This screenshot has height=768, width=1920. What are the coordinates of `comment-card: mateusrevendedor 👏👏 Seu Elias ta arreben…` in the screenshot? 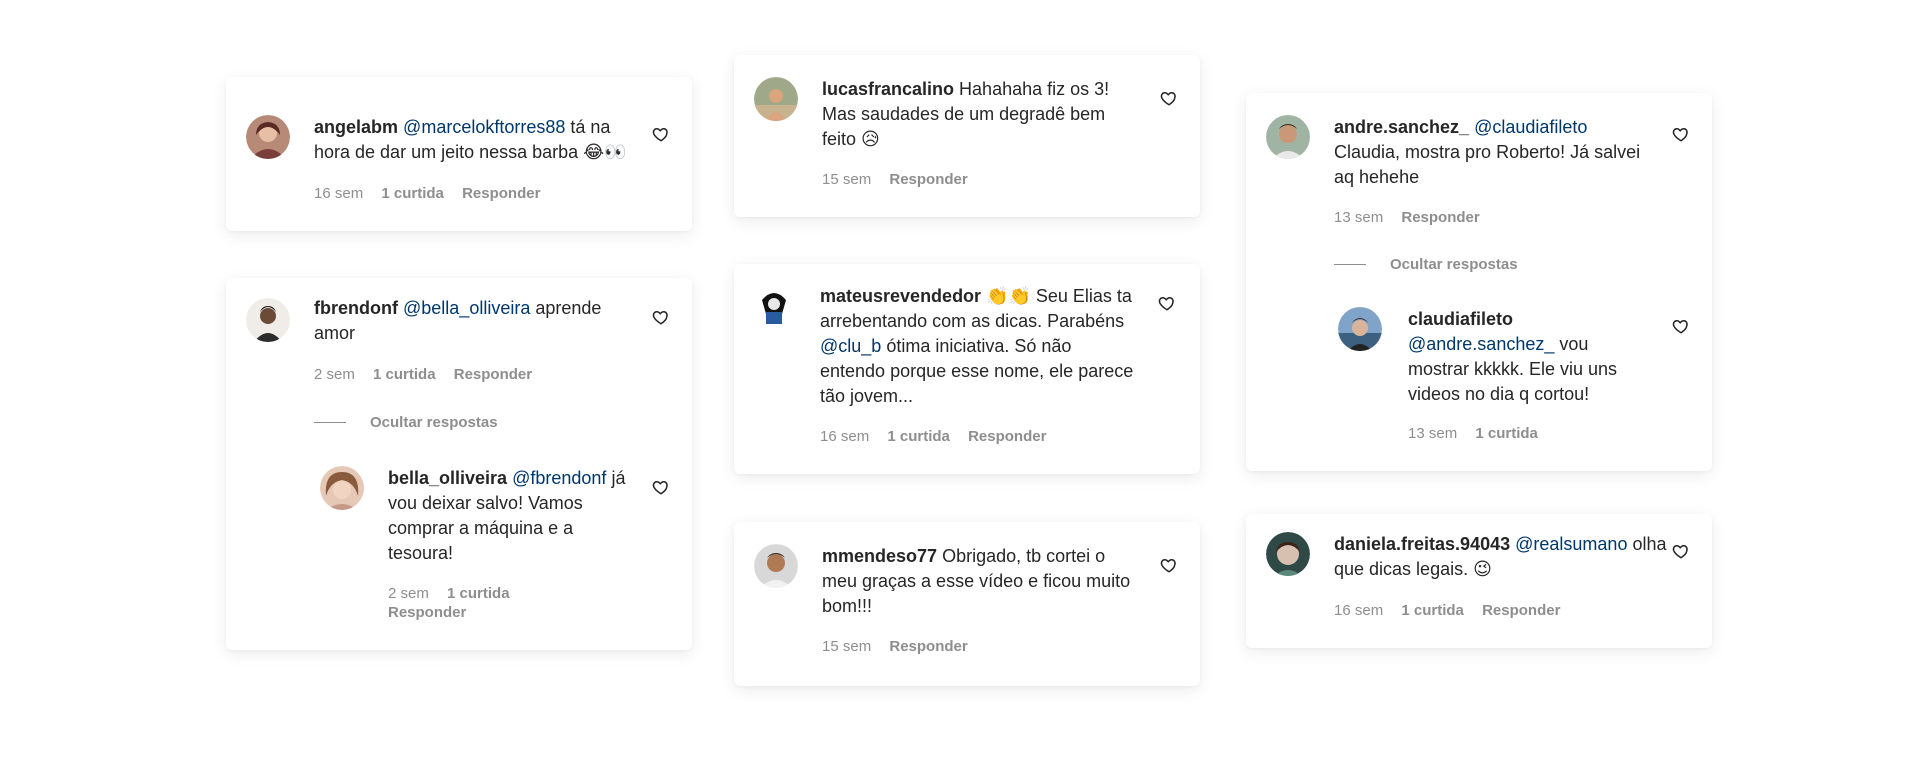 It's located at (967, 369).